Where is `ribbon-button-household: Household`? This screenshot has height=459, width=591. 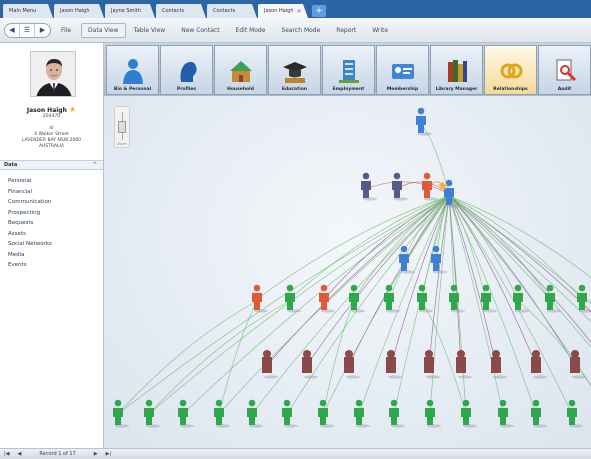 ribbon-button-household: Household is located at coordinates (240, 70).